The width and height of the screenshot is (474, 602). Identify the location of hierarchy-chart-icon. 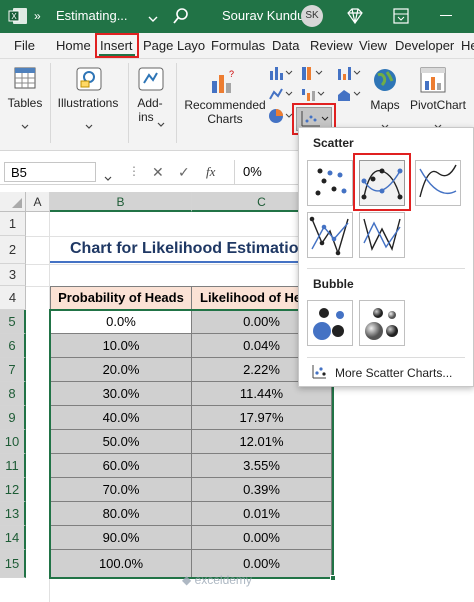
(313, 75).